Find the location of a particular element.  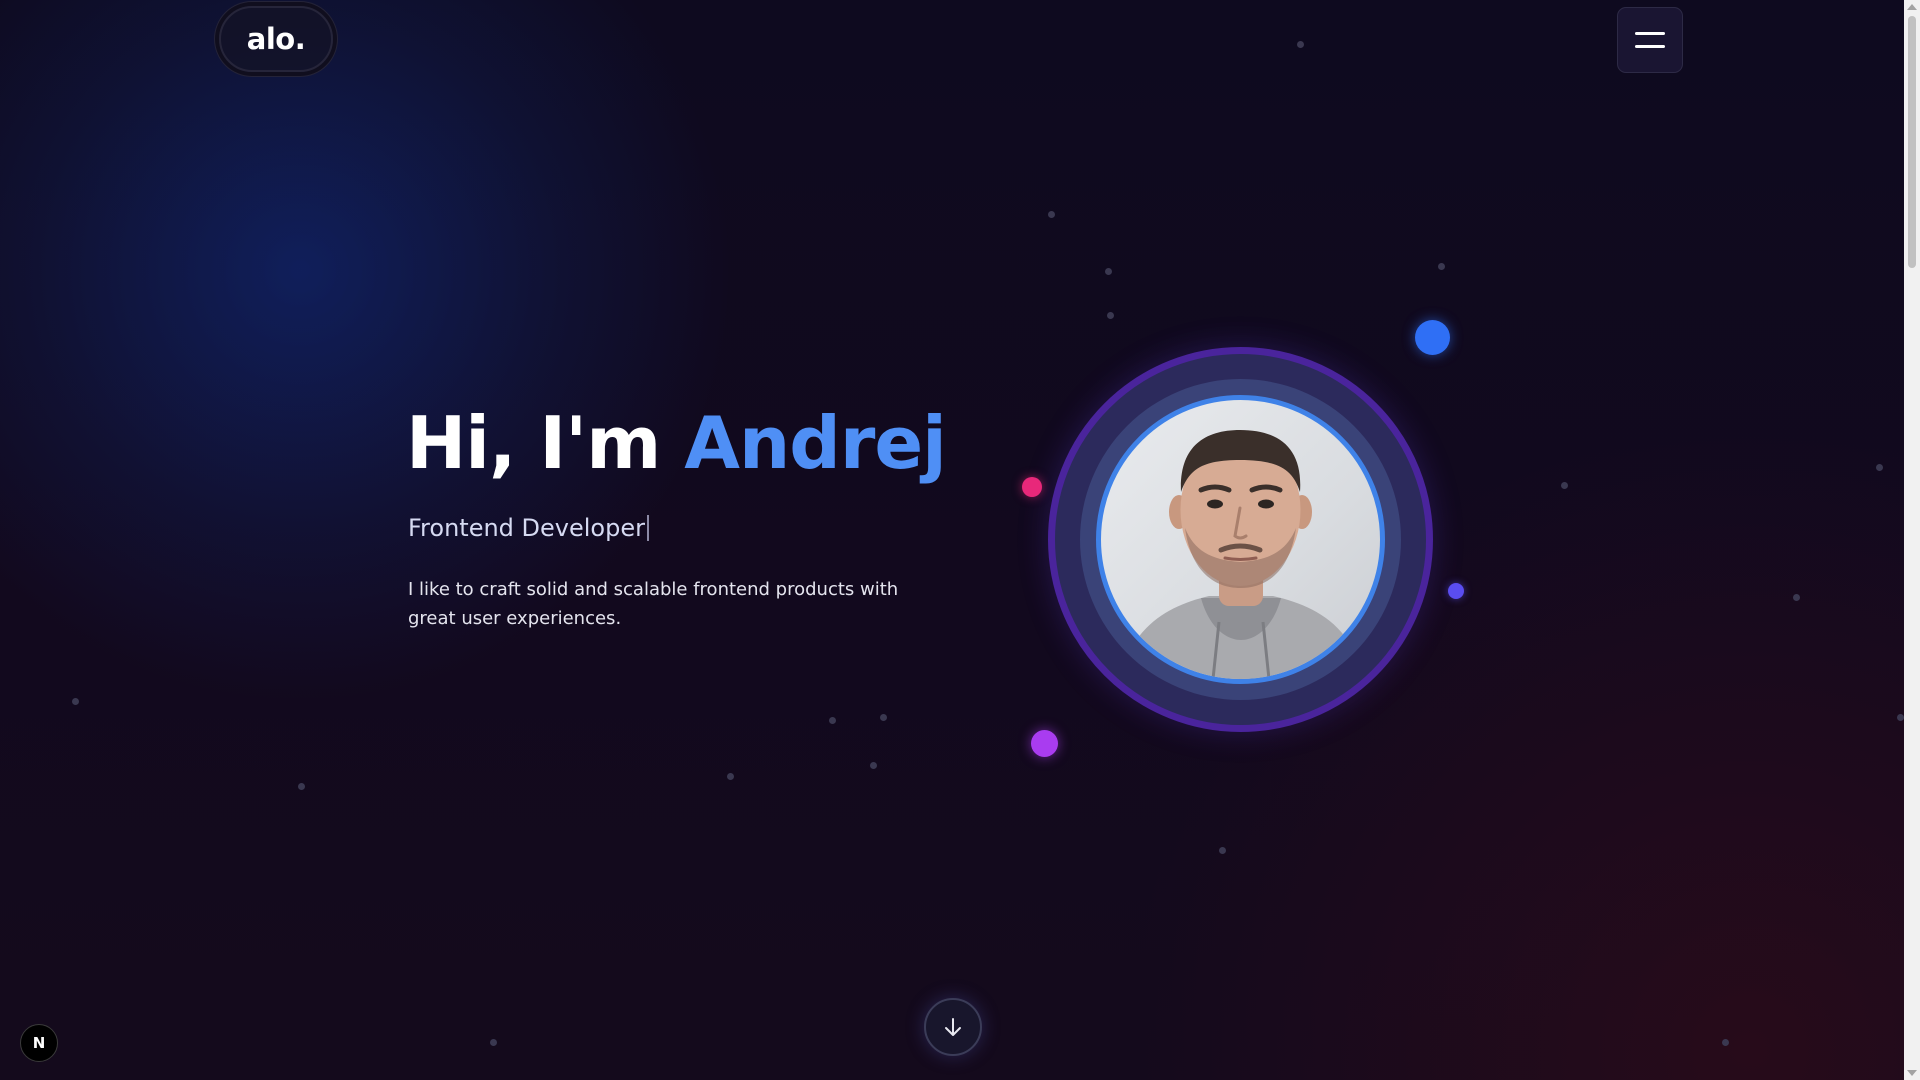

portrait-illustration is located at coordinates (1242, 554).